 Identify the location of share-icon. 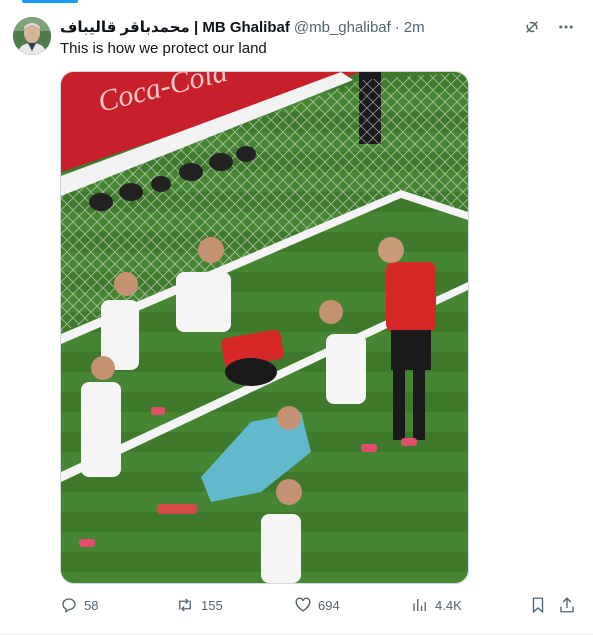
(567, 605).